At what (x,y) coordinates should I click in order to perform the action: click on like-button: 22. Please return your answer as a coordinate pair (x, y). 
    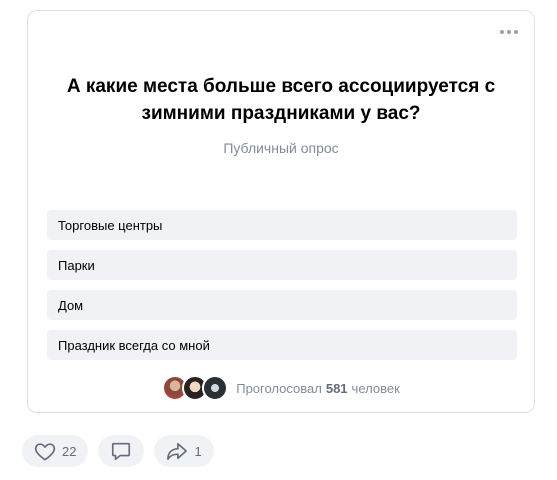
    Looking at the image, I should click on (55, 451).